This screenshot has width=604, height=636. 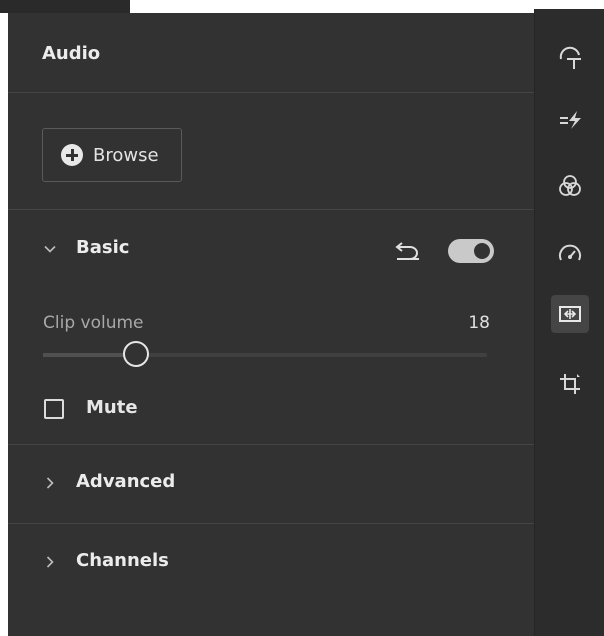 I want to click on toggle-knob, so click(x=482, y=251).